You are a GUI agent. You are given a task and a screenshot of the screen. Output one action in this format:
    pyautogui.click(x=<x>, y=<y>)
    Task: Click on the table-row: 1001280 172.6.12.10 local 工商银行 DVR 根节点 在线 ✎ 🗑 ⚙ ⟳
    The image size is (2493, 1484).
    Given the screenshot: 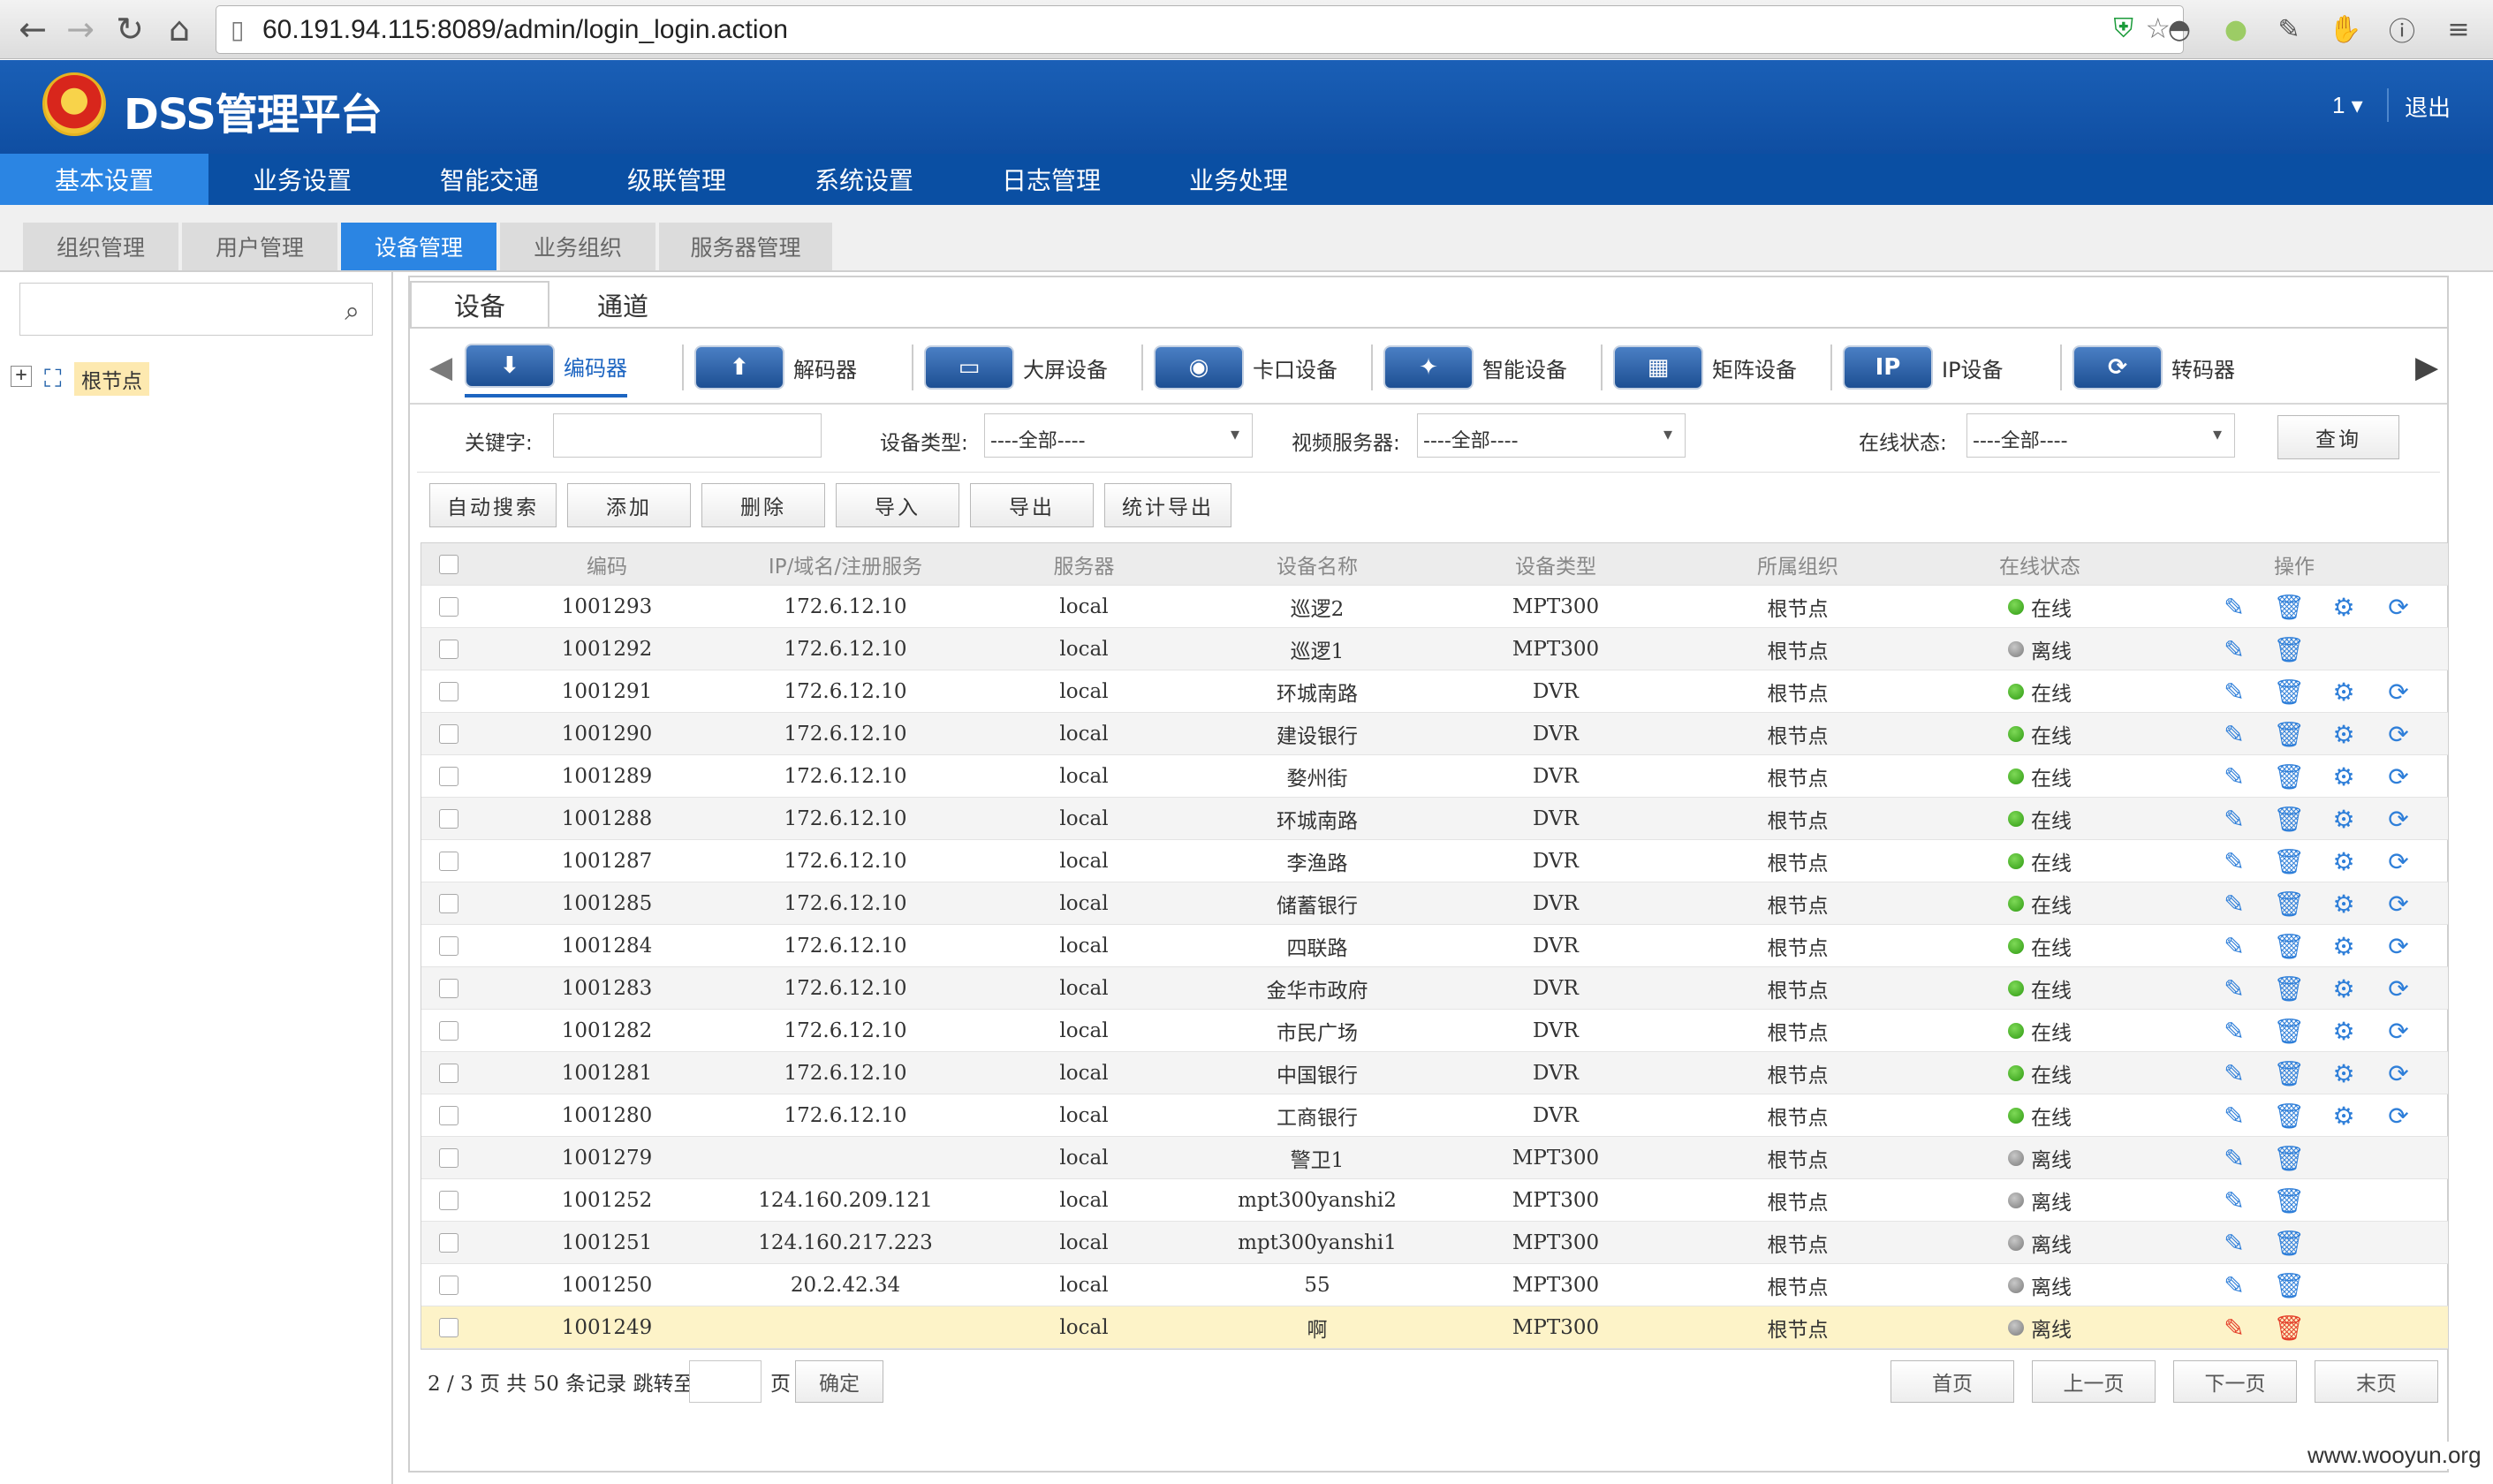 What is the action you would take?
    pyautogui.click(x=1434, y=1115)
    